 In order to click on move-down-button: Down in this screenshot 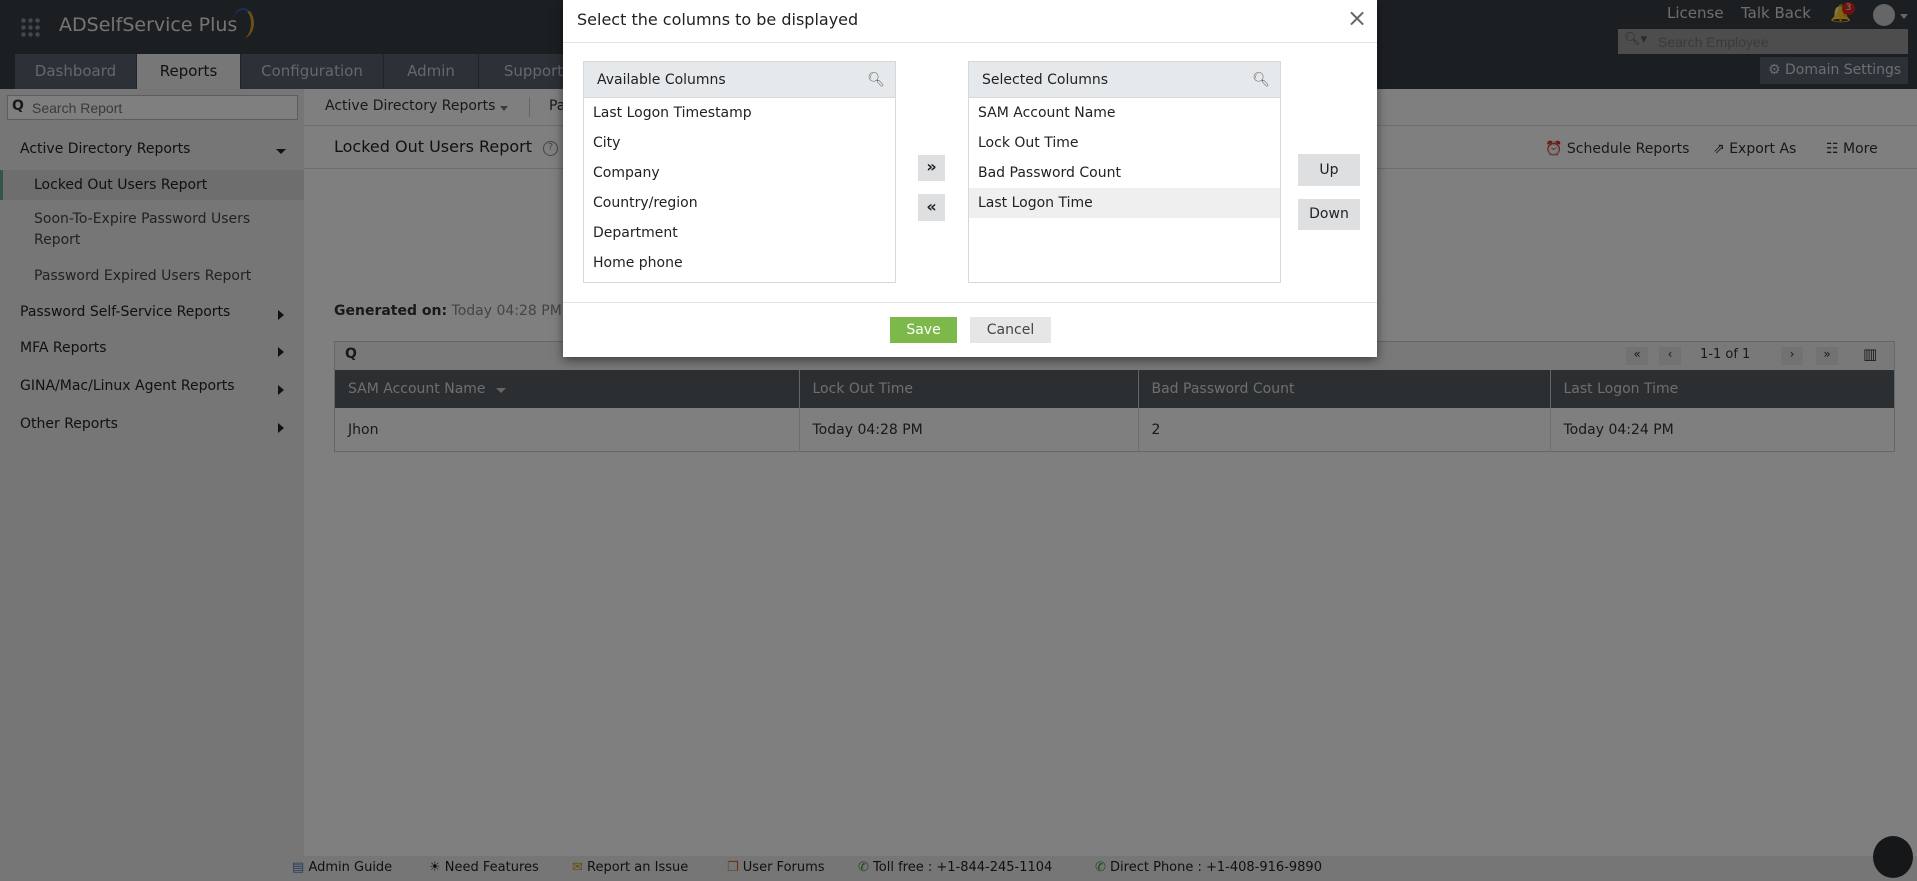, I will do `click(1329, 214)`.